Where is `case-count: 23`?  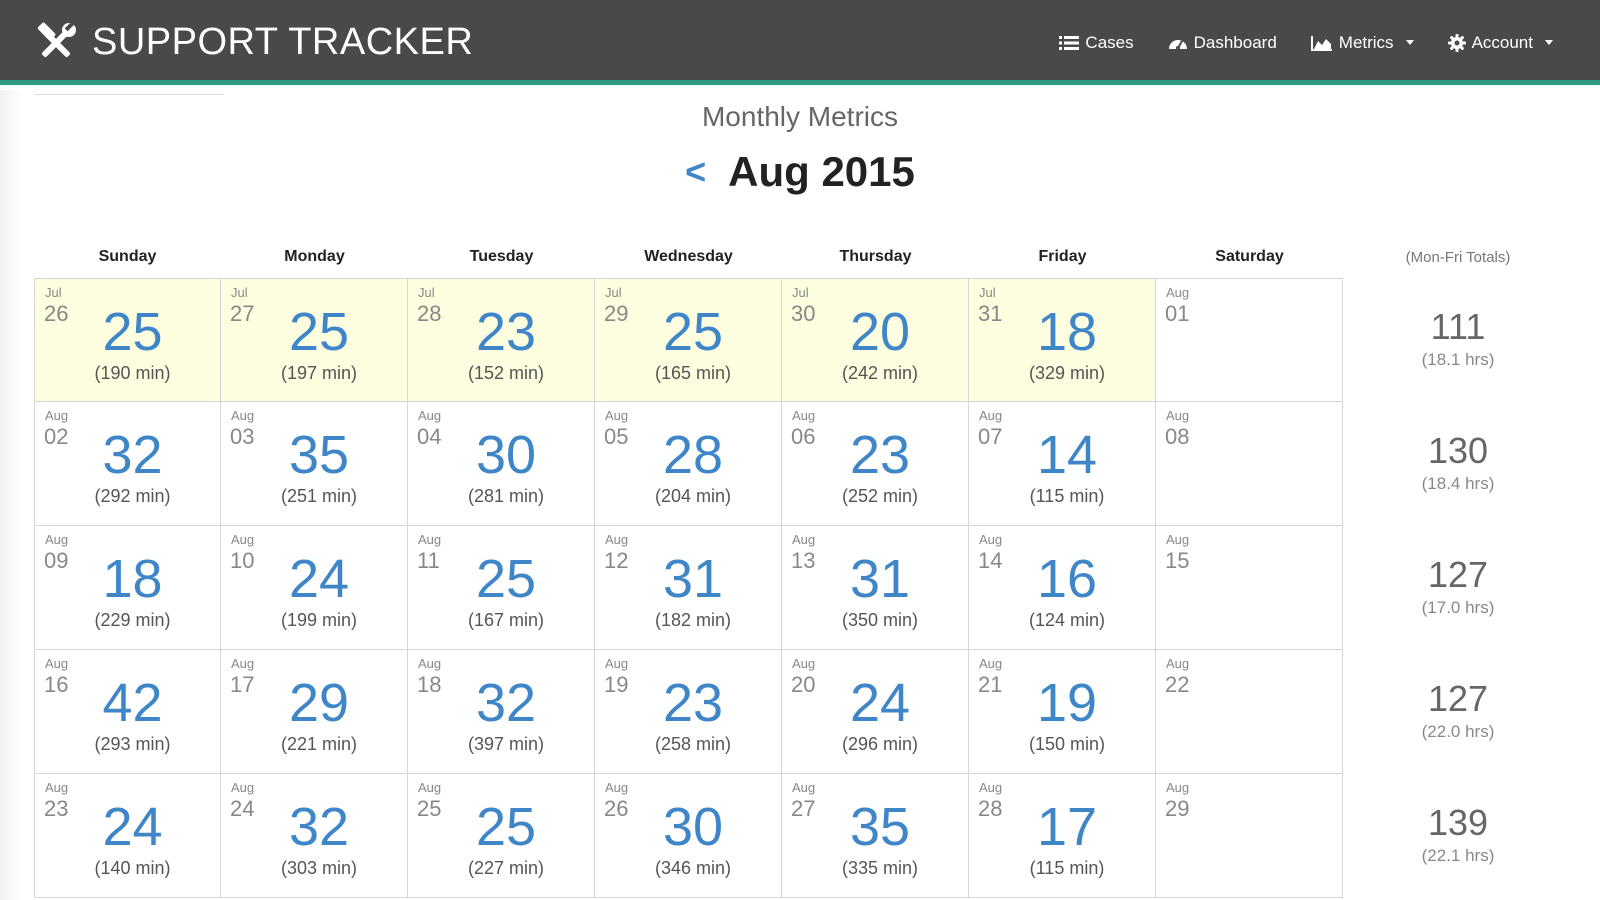 case-count: 23 is located at coordinates (693, 703).